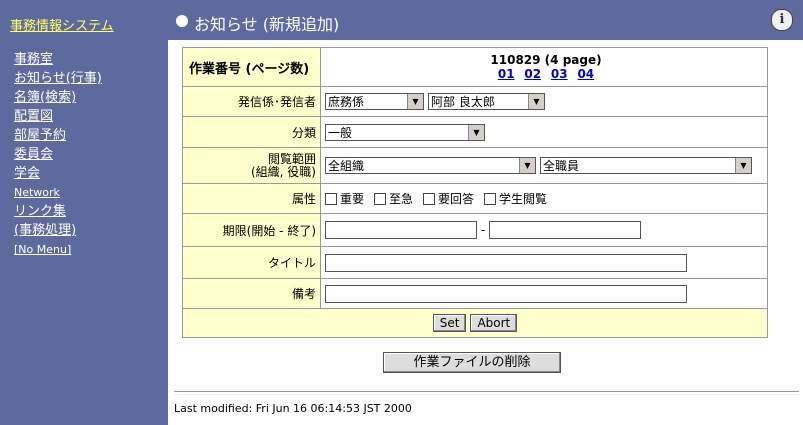  I want to click on action-row: Set Abort, so click(475, 323).